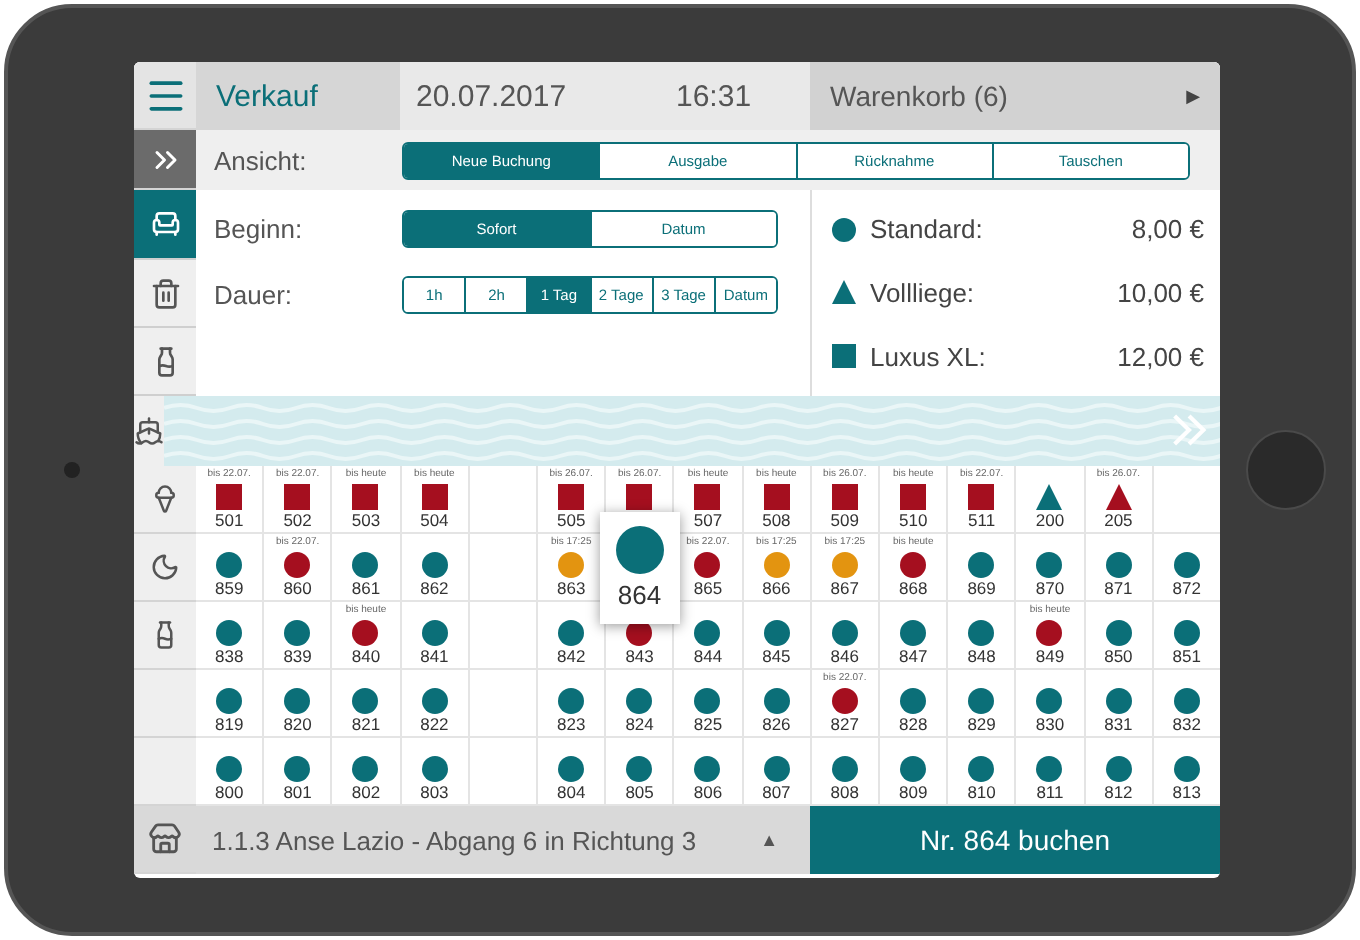 Image resolution: width=1360 pixels, height=940 pixels. I want to click on spot-cell: 870, so click(1050, 567).